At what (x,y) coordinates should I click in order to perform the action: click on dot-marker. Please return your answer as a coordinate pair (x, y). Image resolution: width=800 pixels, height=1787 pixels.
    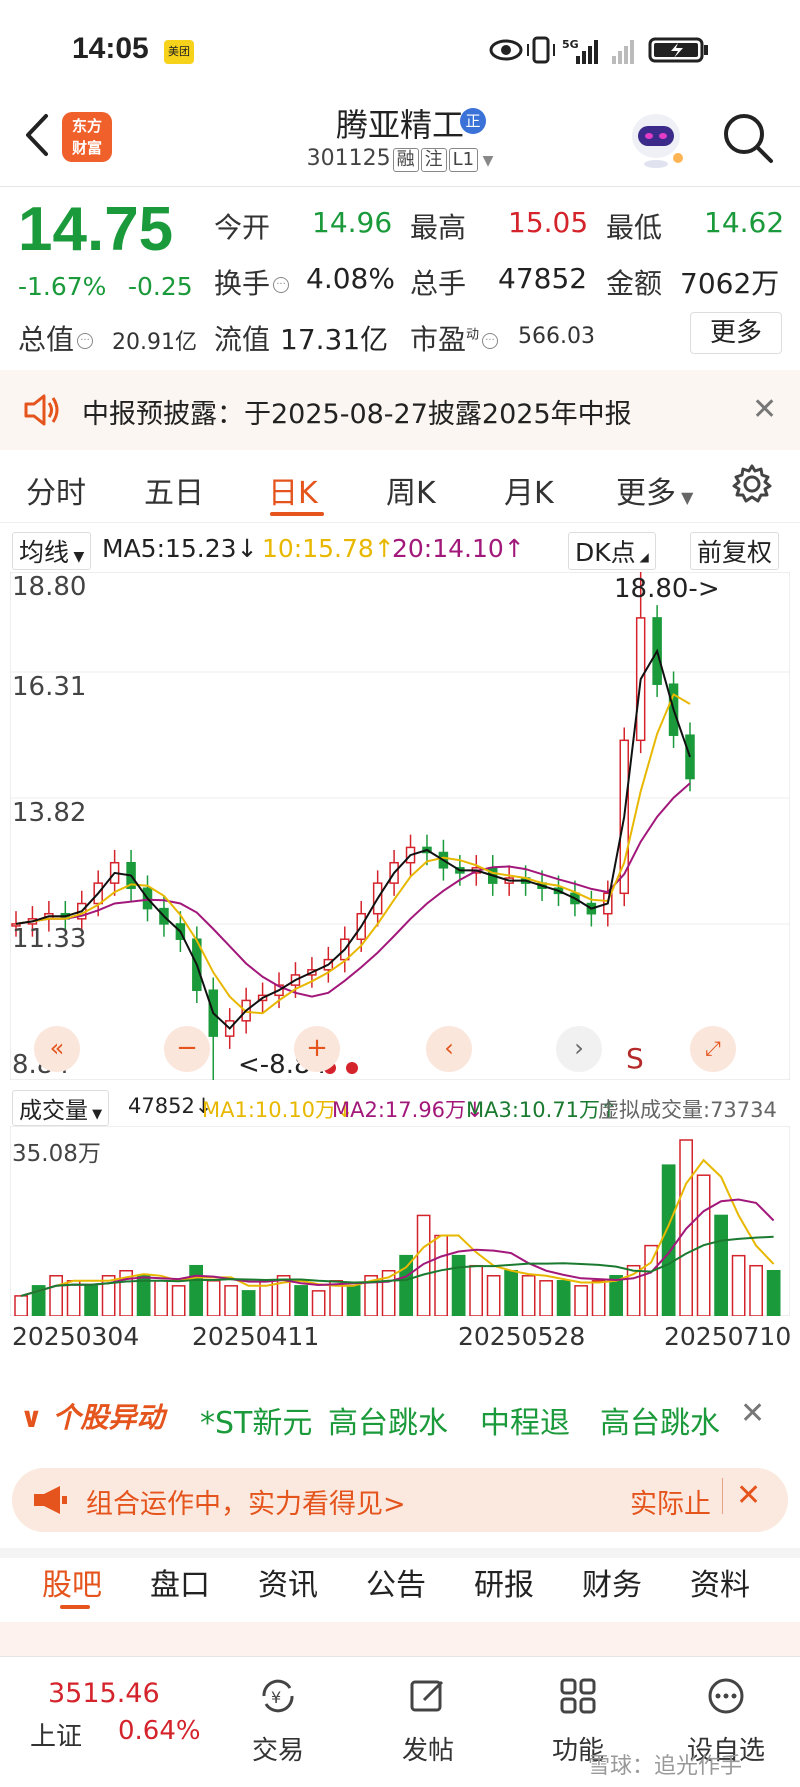
    Looking at the image, I should click on (352, 1068).